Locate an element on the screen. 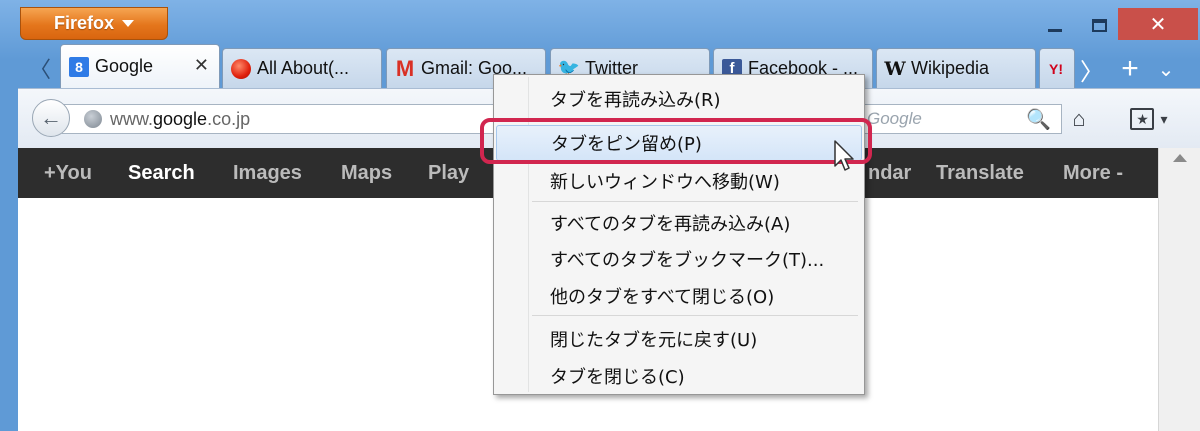 The image size is (1200, 431). menu-item-move-to-new-window: 新しいウィンドウへ移動(W) is located at coordinates (679, 181).